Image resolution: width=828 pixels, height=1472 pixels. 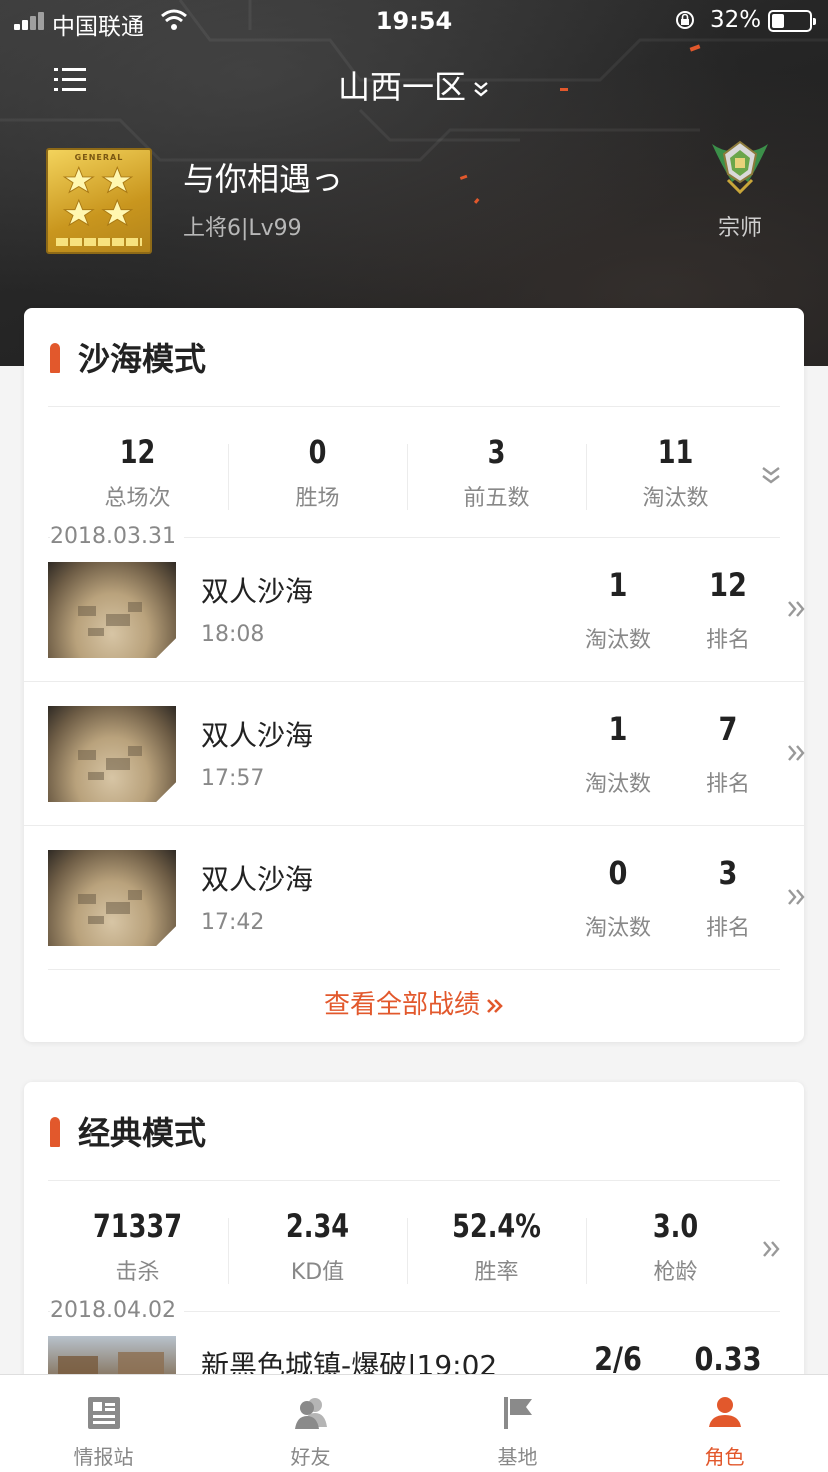 What do you see at coordinates (310, 1457) in the screenshot?
I see `tab-label: 好友` at bounding box center [310, 1457].